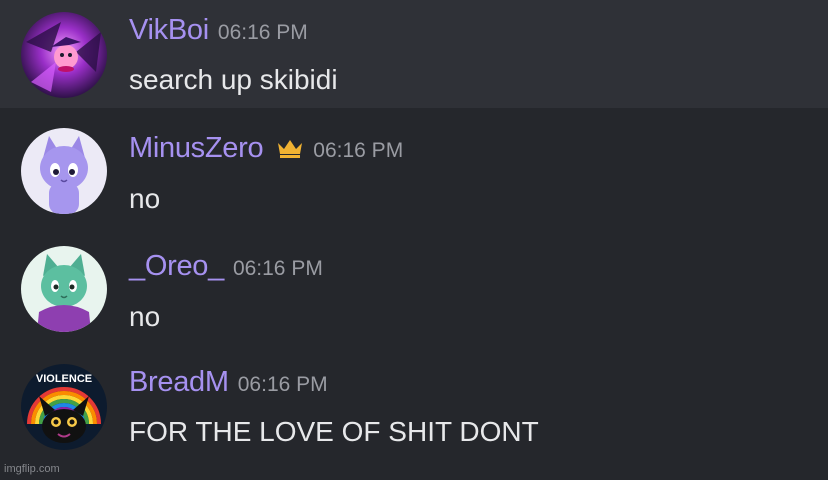 The width and height of the screenshot is (828, 480). I want to click on purple-cat-avatar-icon, so click(64, 171).